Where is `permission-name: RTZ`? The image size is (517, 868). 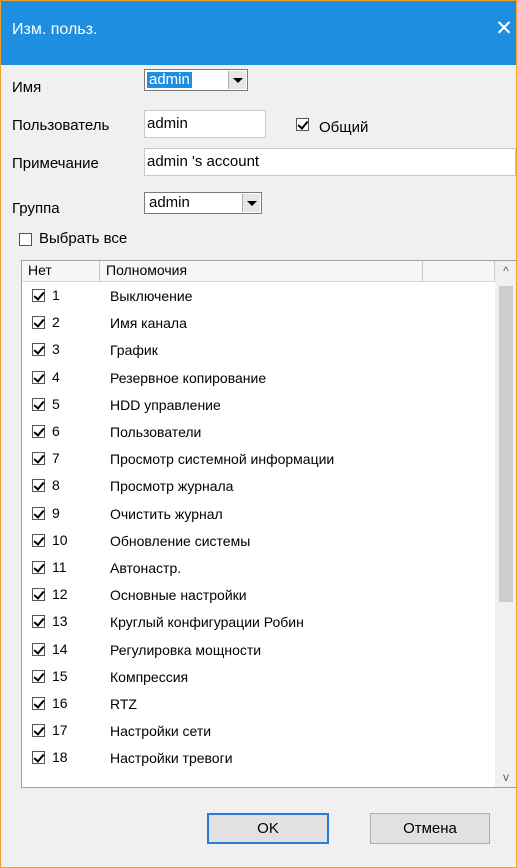 permission-name: RTZ is located at coordinates (123, 704).